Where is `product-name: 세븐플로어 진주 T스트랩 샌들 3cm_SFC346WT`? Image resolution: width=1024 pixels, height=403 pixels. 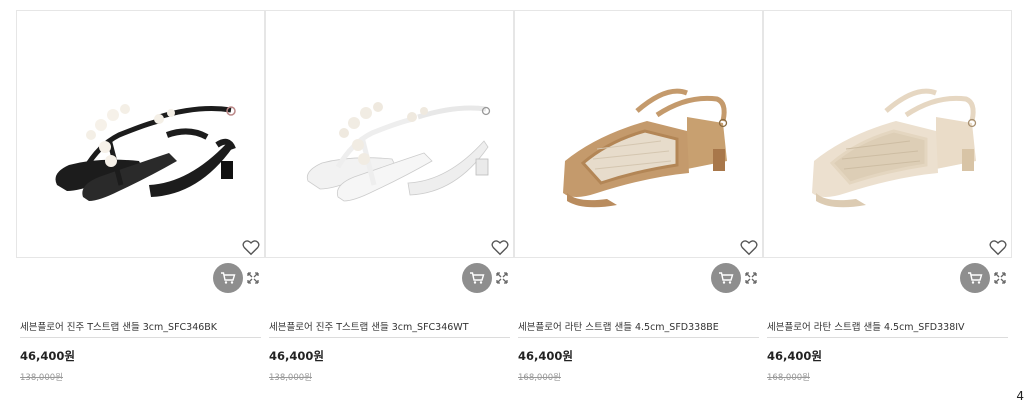 product-name: 세븐플로어 진주 T스트랩 샌들 3cm_SFC346WT is located at coordinates (389, 326).